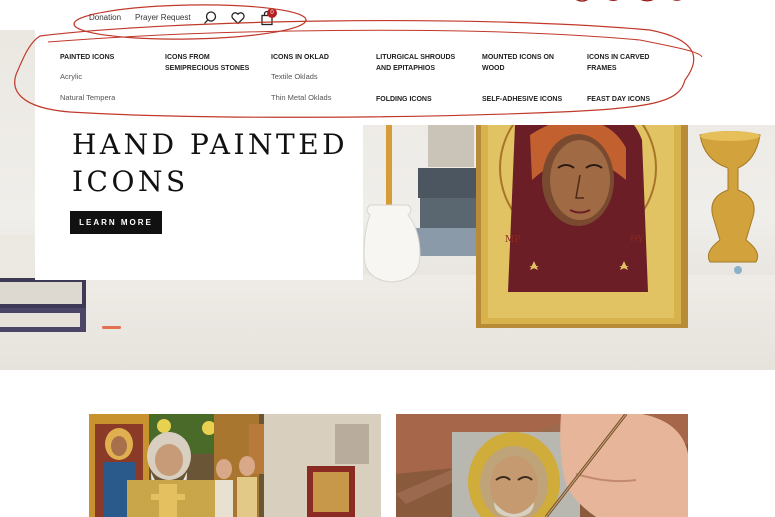 The width and height of the screenshot is (775, 517). I want to click on top-bar: Donation Prayer Request 0, so click(387, 15).